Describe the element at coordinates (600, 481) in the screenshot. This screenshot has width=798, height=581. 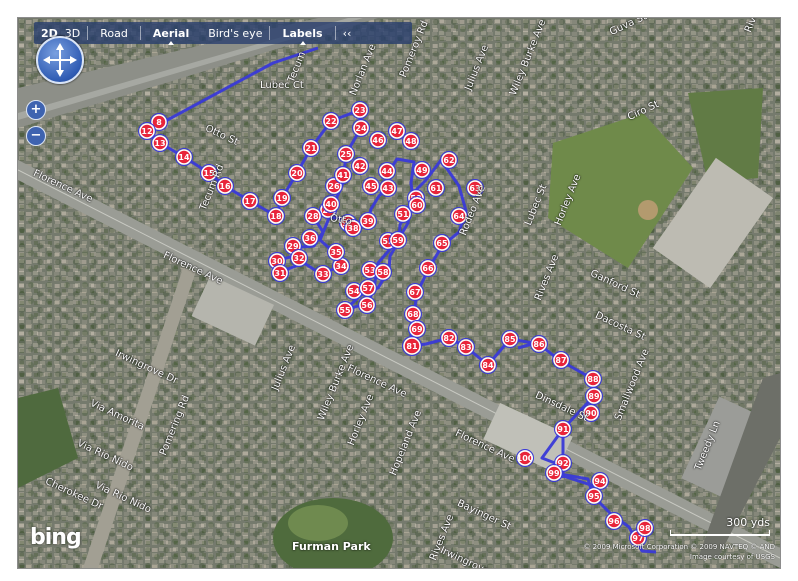
I see `route-marker: 94` at that location.